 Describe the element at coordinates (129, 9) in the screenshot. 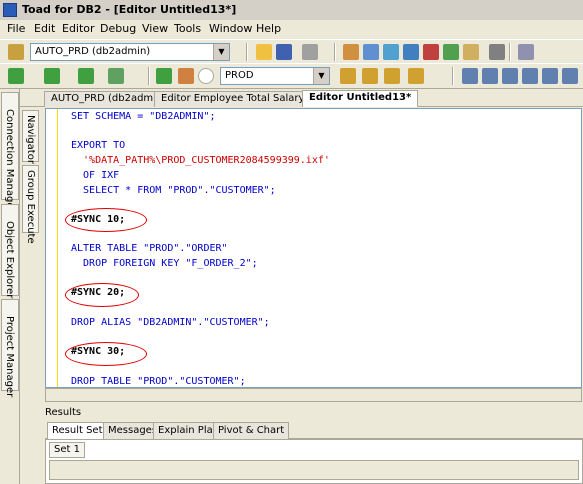

I see `window-title: Toad for DB2 - [Editor Untitled13*]` at that location.